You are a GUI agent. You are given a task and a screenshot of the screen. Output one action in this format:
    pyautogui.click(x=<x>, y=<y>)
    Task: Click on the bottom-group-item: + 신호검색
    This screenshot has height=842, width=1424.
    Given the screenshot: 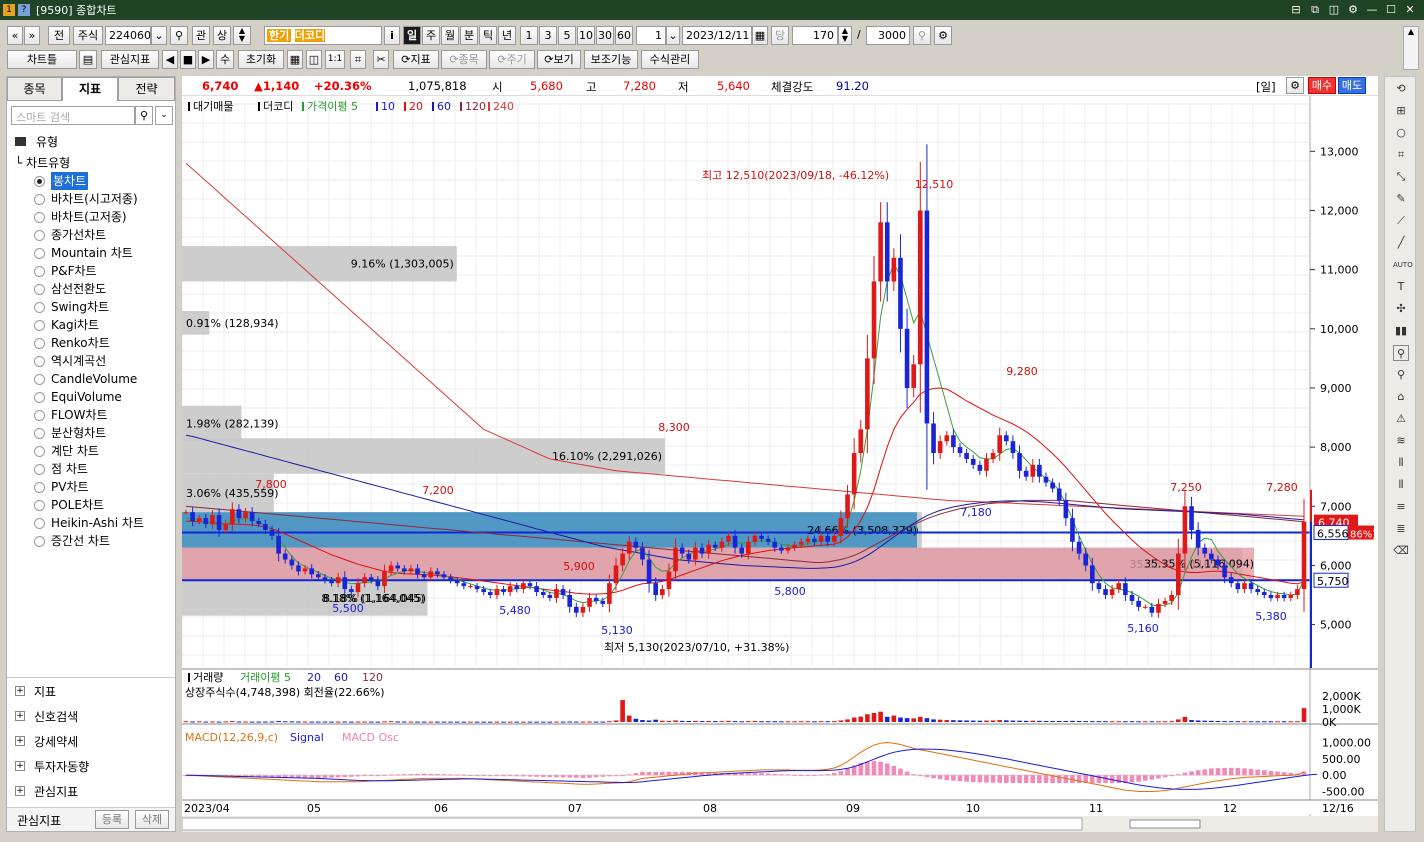 What is the action you would take?
    pyautogui.click(x=46, y=716)
    